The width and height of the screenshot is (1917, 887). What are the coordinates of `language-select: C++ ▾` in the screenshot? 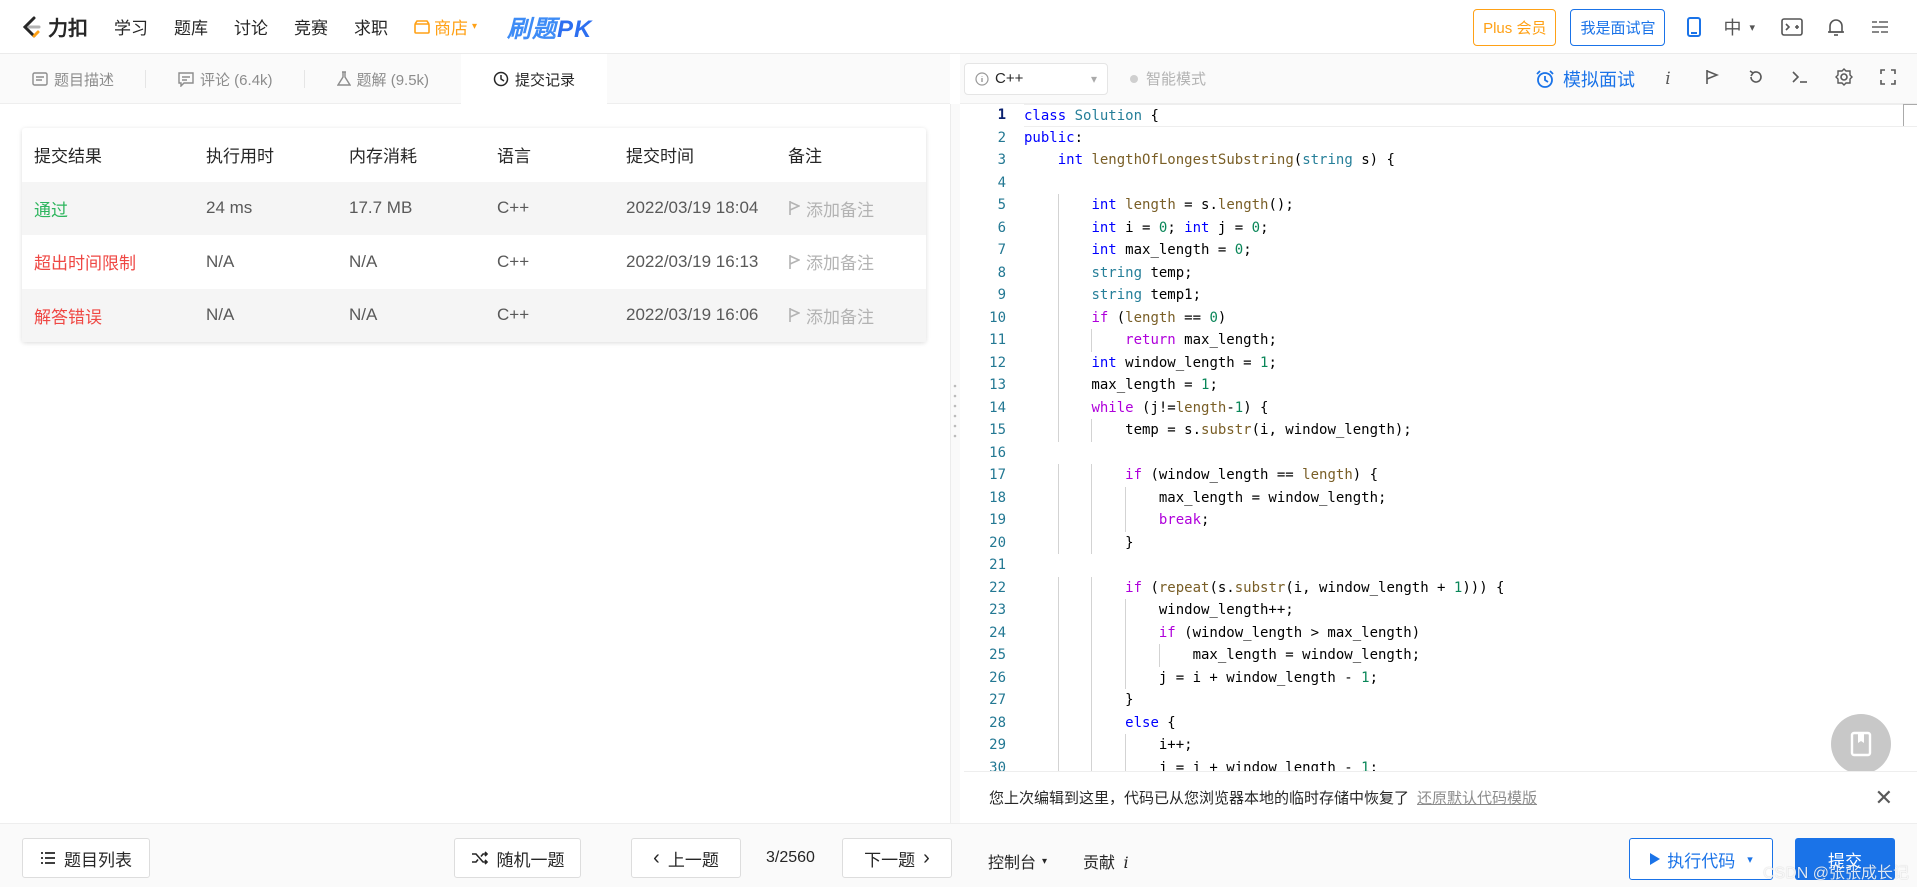 It's located at (1036, 78).